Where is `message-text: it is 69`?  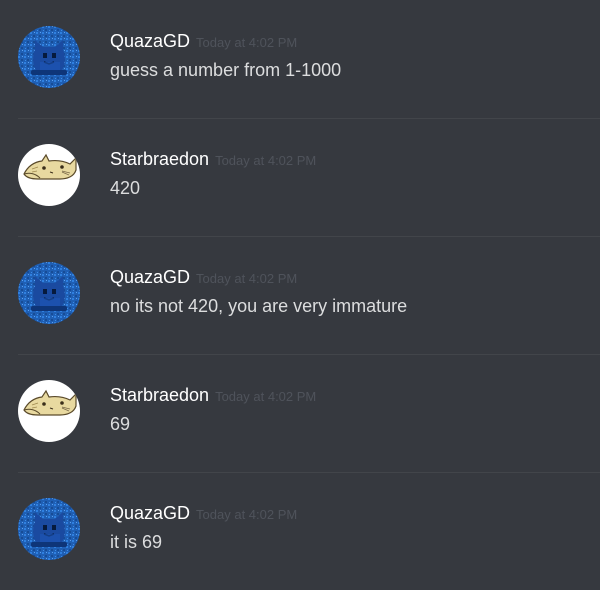 message-text: it is 69 is located at coordinates (136, 542).